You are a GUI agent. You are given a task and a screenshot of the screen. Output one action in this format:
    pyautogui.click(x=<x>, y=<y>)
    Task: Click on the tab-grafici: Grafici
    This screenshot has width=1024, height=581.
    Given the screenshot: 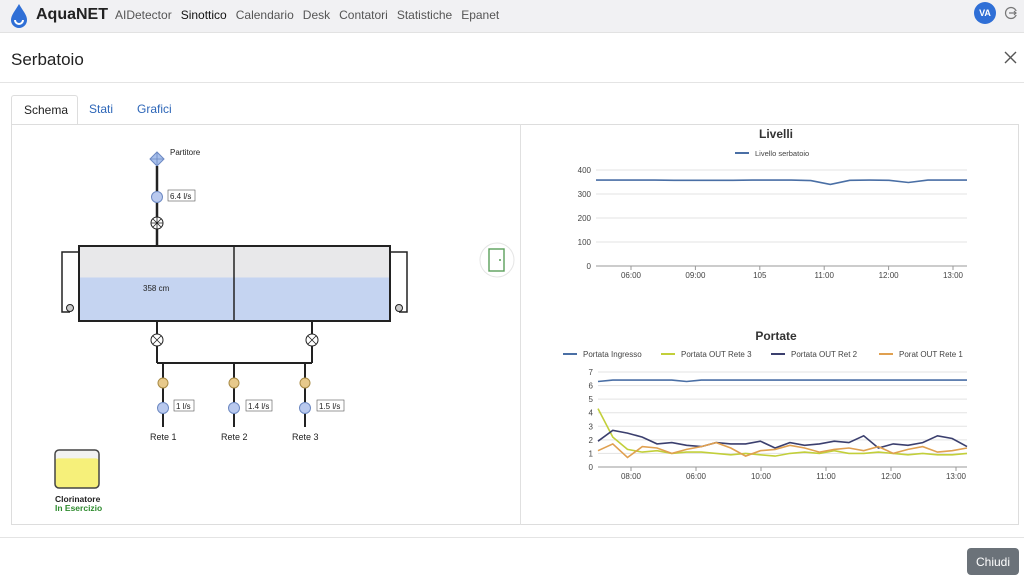 What is the action you would take?
    pyautogui.click(x=154, y=110)
    